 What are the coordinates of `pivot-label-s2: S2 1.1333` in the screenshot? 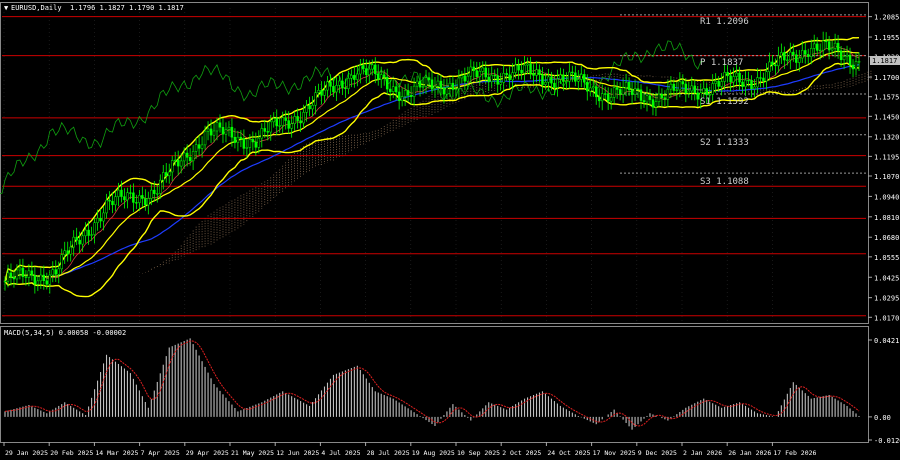 It's located at (724, 143).